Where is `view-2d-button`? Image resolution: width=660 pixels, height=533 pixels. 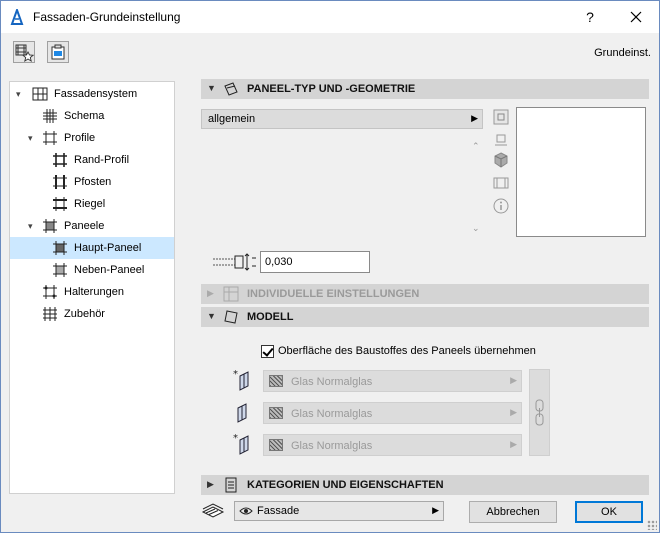 view-2d-button is located at coordinates (501, 117).